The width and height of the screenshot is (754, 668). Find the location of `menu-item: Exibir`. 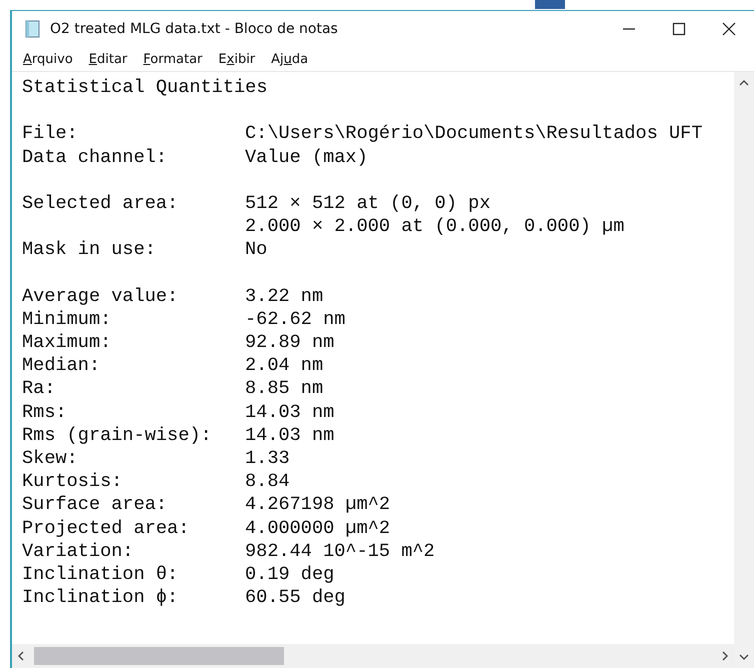

menu-item: Exibir is located at coordinates (236, 59).